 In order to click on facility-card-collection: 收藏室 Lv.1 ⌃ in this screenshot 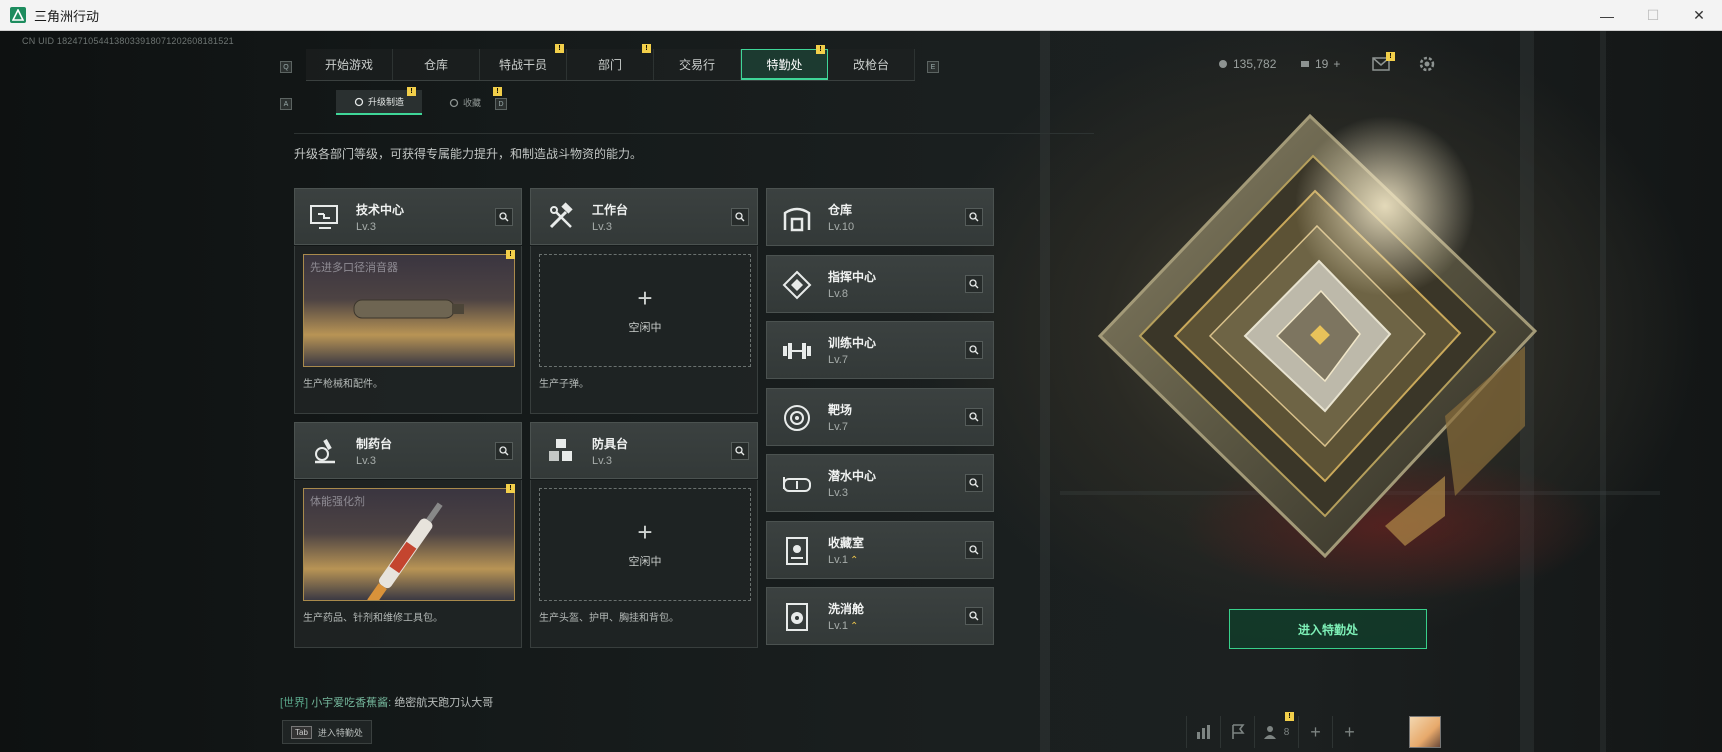, I will do `click(880, 549)`.